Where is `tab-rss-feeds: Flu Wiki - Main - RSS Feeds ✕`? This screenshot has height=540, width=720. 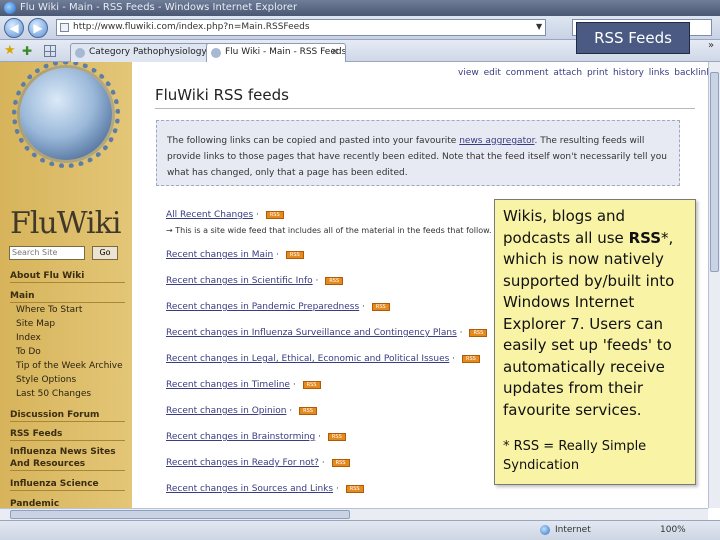 tab-rss-feeds: Flu Wiki - Main - RSS Feeds ✕ is located at coordinates (276, 52).